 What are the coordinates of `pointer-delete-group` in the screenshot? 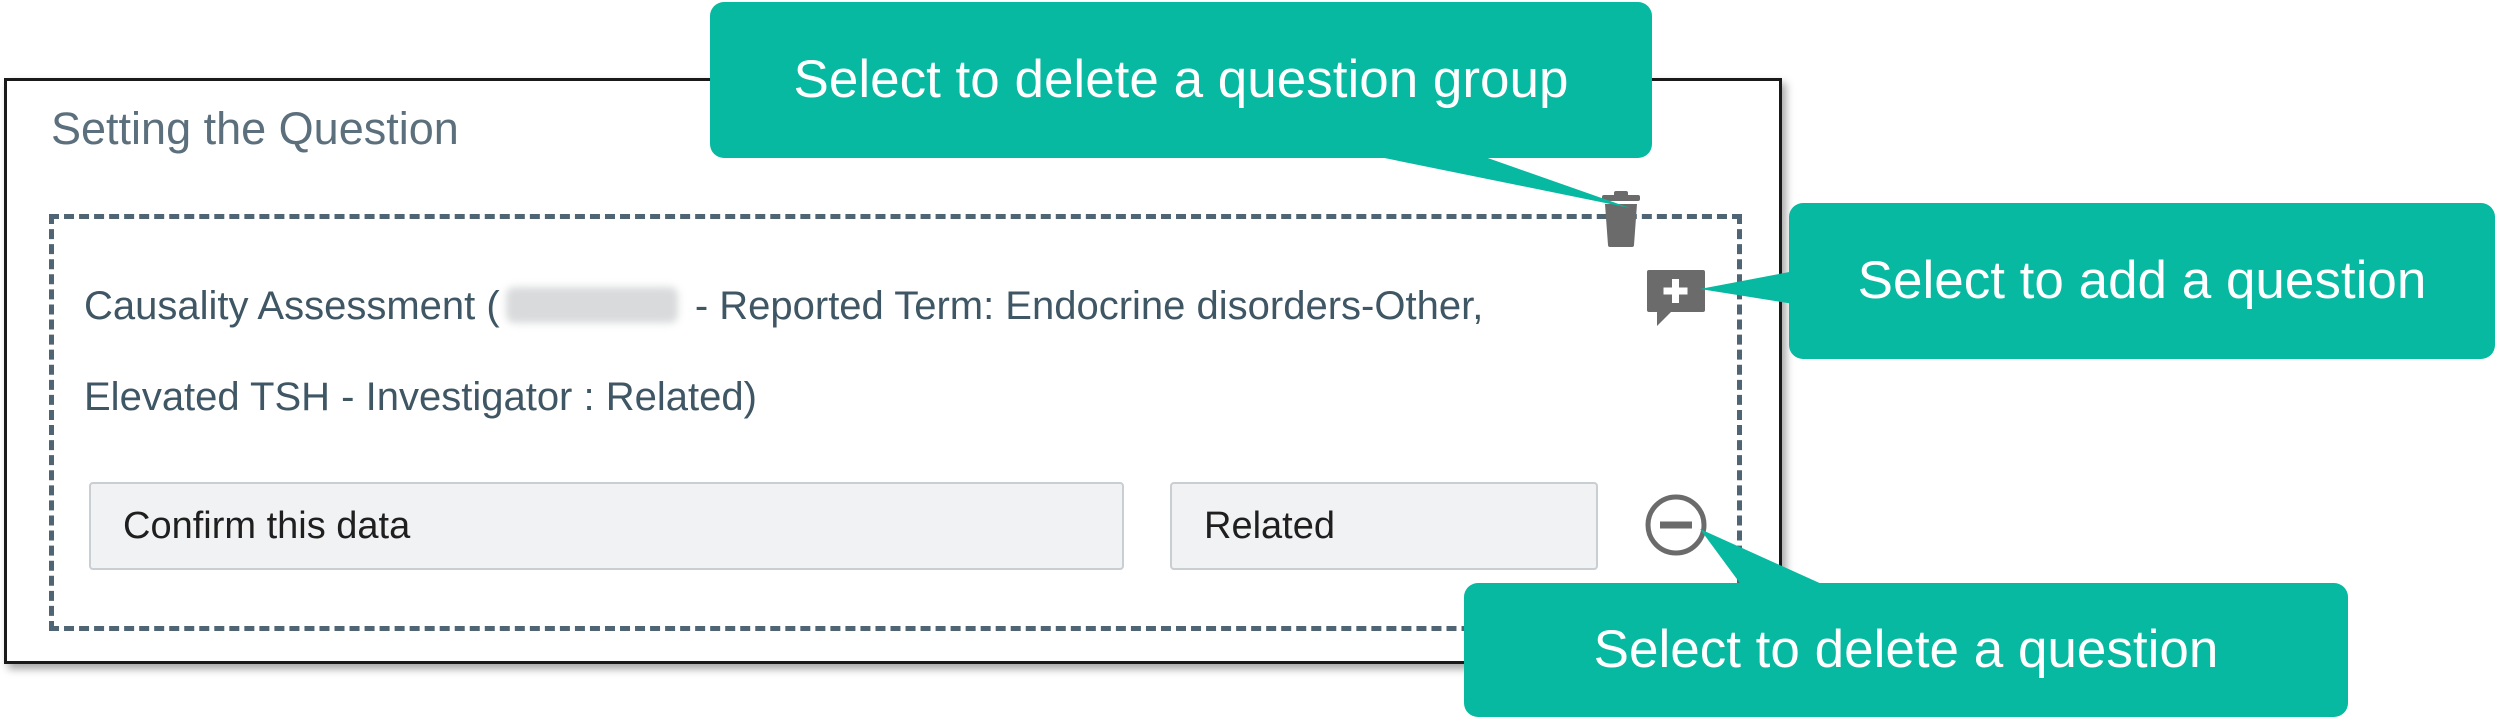 It's located at (1487, 179).